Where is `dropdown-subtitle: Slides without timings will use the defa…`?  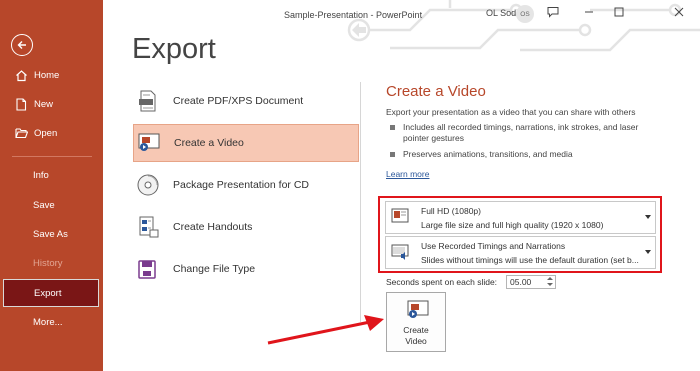
dropdown-subtitle: Slides without timings will use the defa… is located at coordinates (530, 260).